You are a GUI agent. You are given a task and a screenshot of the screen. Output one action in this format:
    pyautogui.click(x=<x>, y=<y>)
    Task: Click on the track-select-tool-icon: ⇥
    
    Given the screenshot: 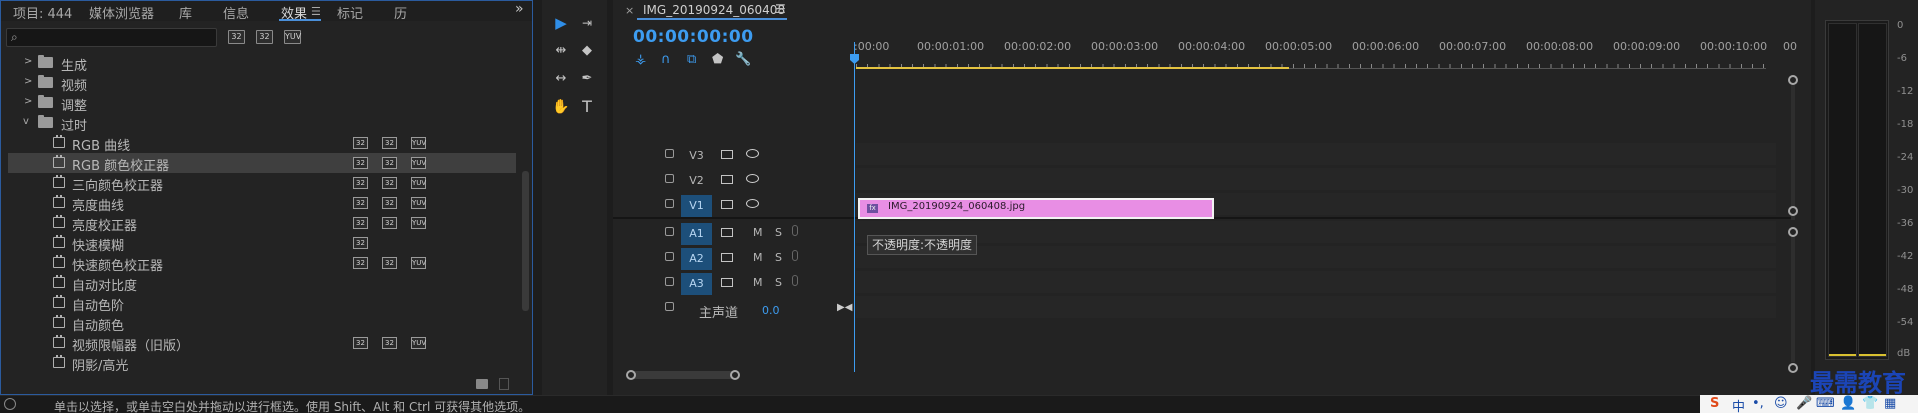 What is the action you would take?
    pyautogui.click(x=587, y=23)
    